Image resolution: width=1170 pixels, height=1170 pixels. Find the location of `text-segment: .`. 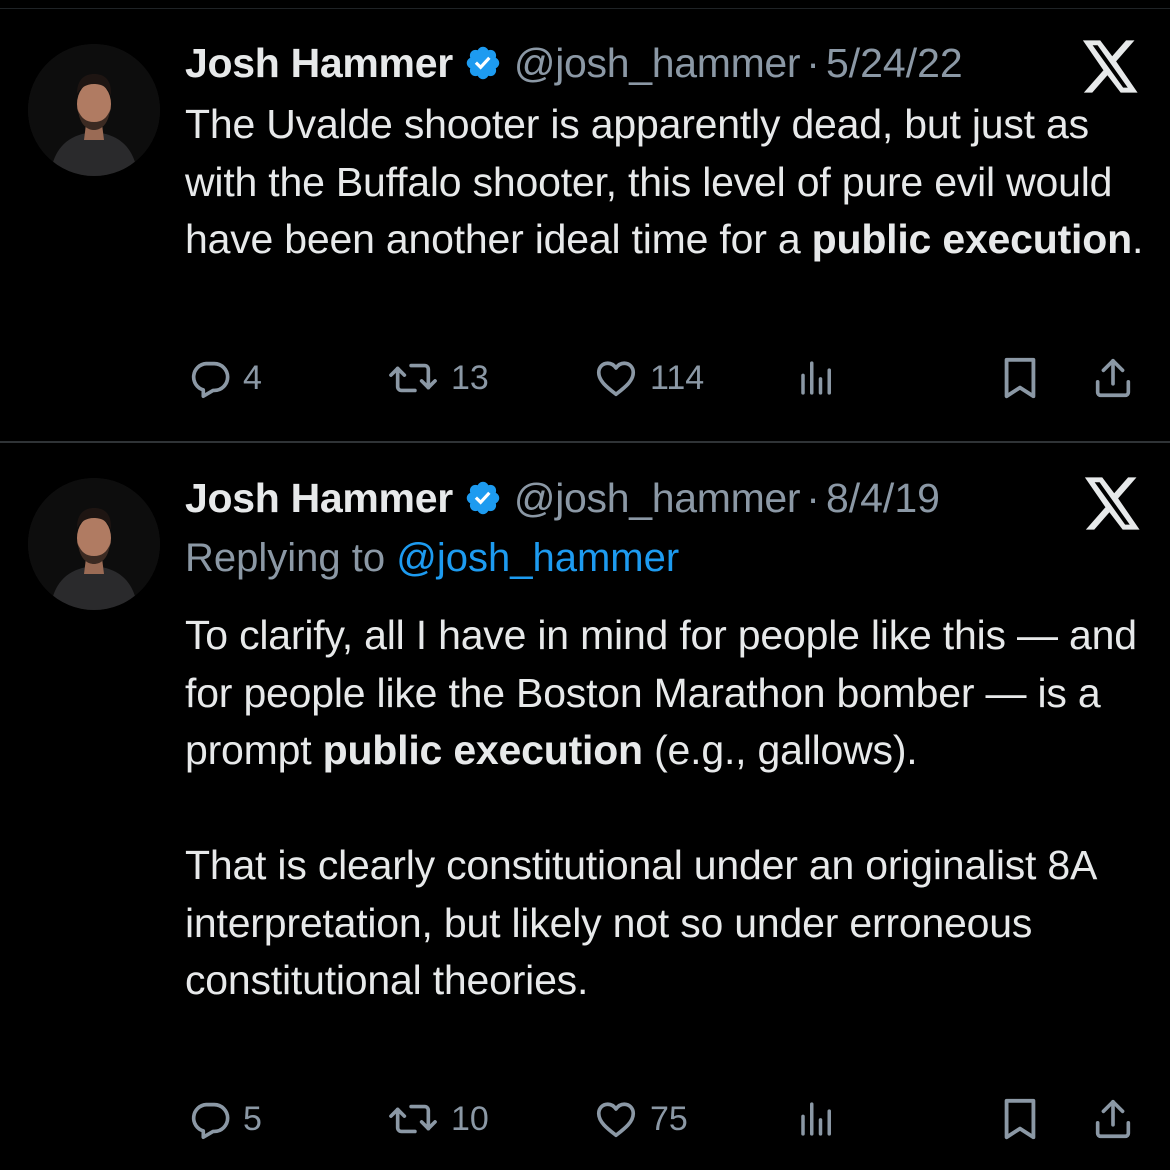

text-segment: . is located at coordinates (1137, 239).